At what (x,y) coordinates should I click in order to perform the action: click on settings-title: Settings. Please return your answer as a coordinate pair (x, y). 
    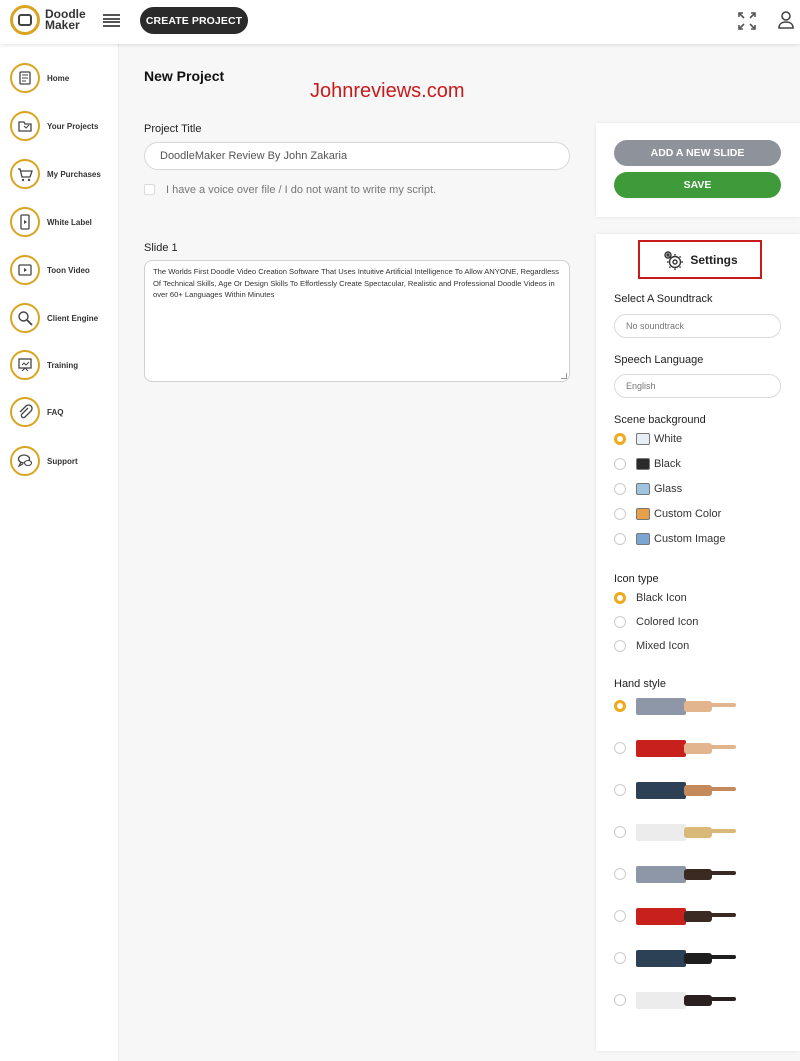
    Looking at the image, I should click on (714, 259).